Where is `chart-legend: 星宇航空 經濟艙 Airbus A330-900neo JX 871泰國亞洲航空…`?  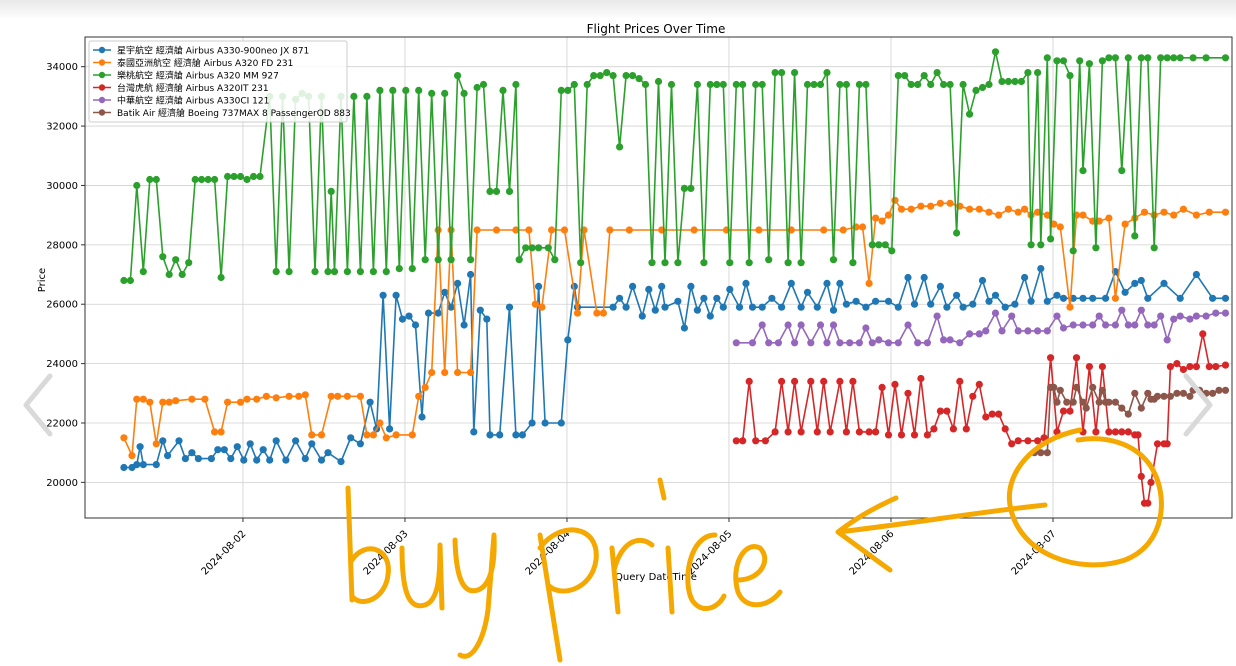 chart-legend: 星宇航空 經濟艙 Airbus A330-900neo JX 871泰國亞洲航空… is located at coordinates (219, 81).